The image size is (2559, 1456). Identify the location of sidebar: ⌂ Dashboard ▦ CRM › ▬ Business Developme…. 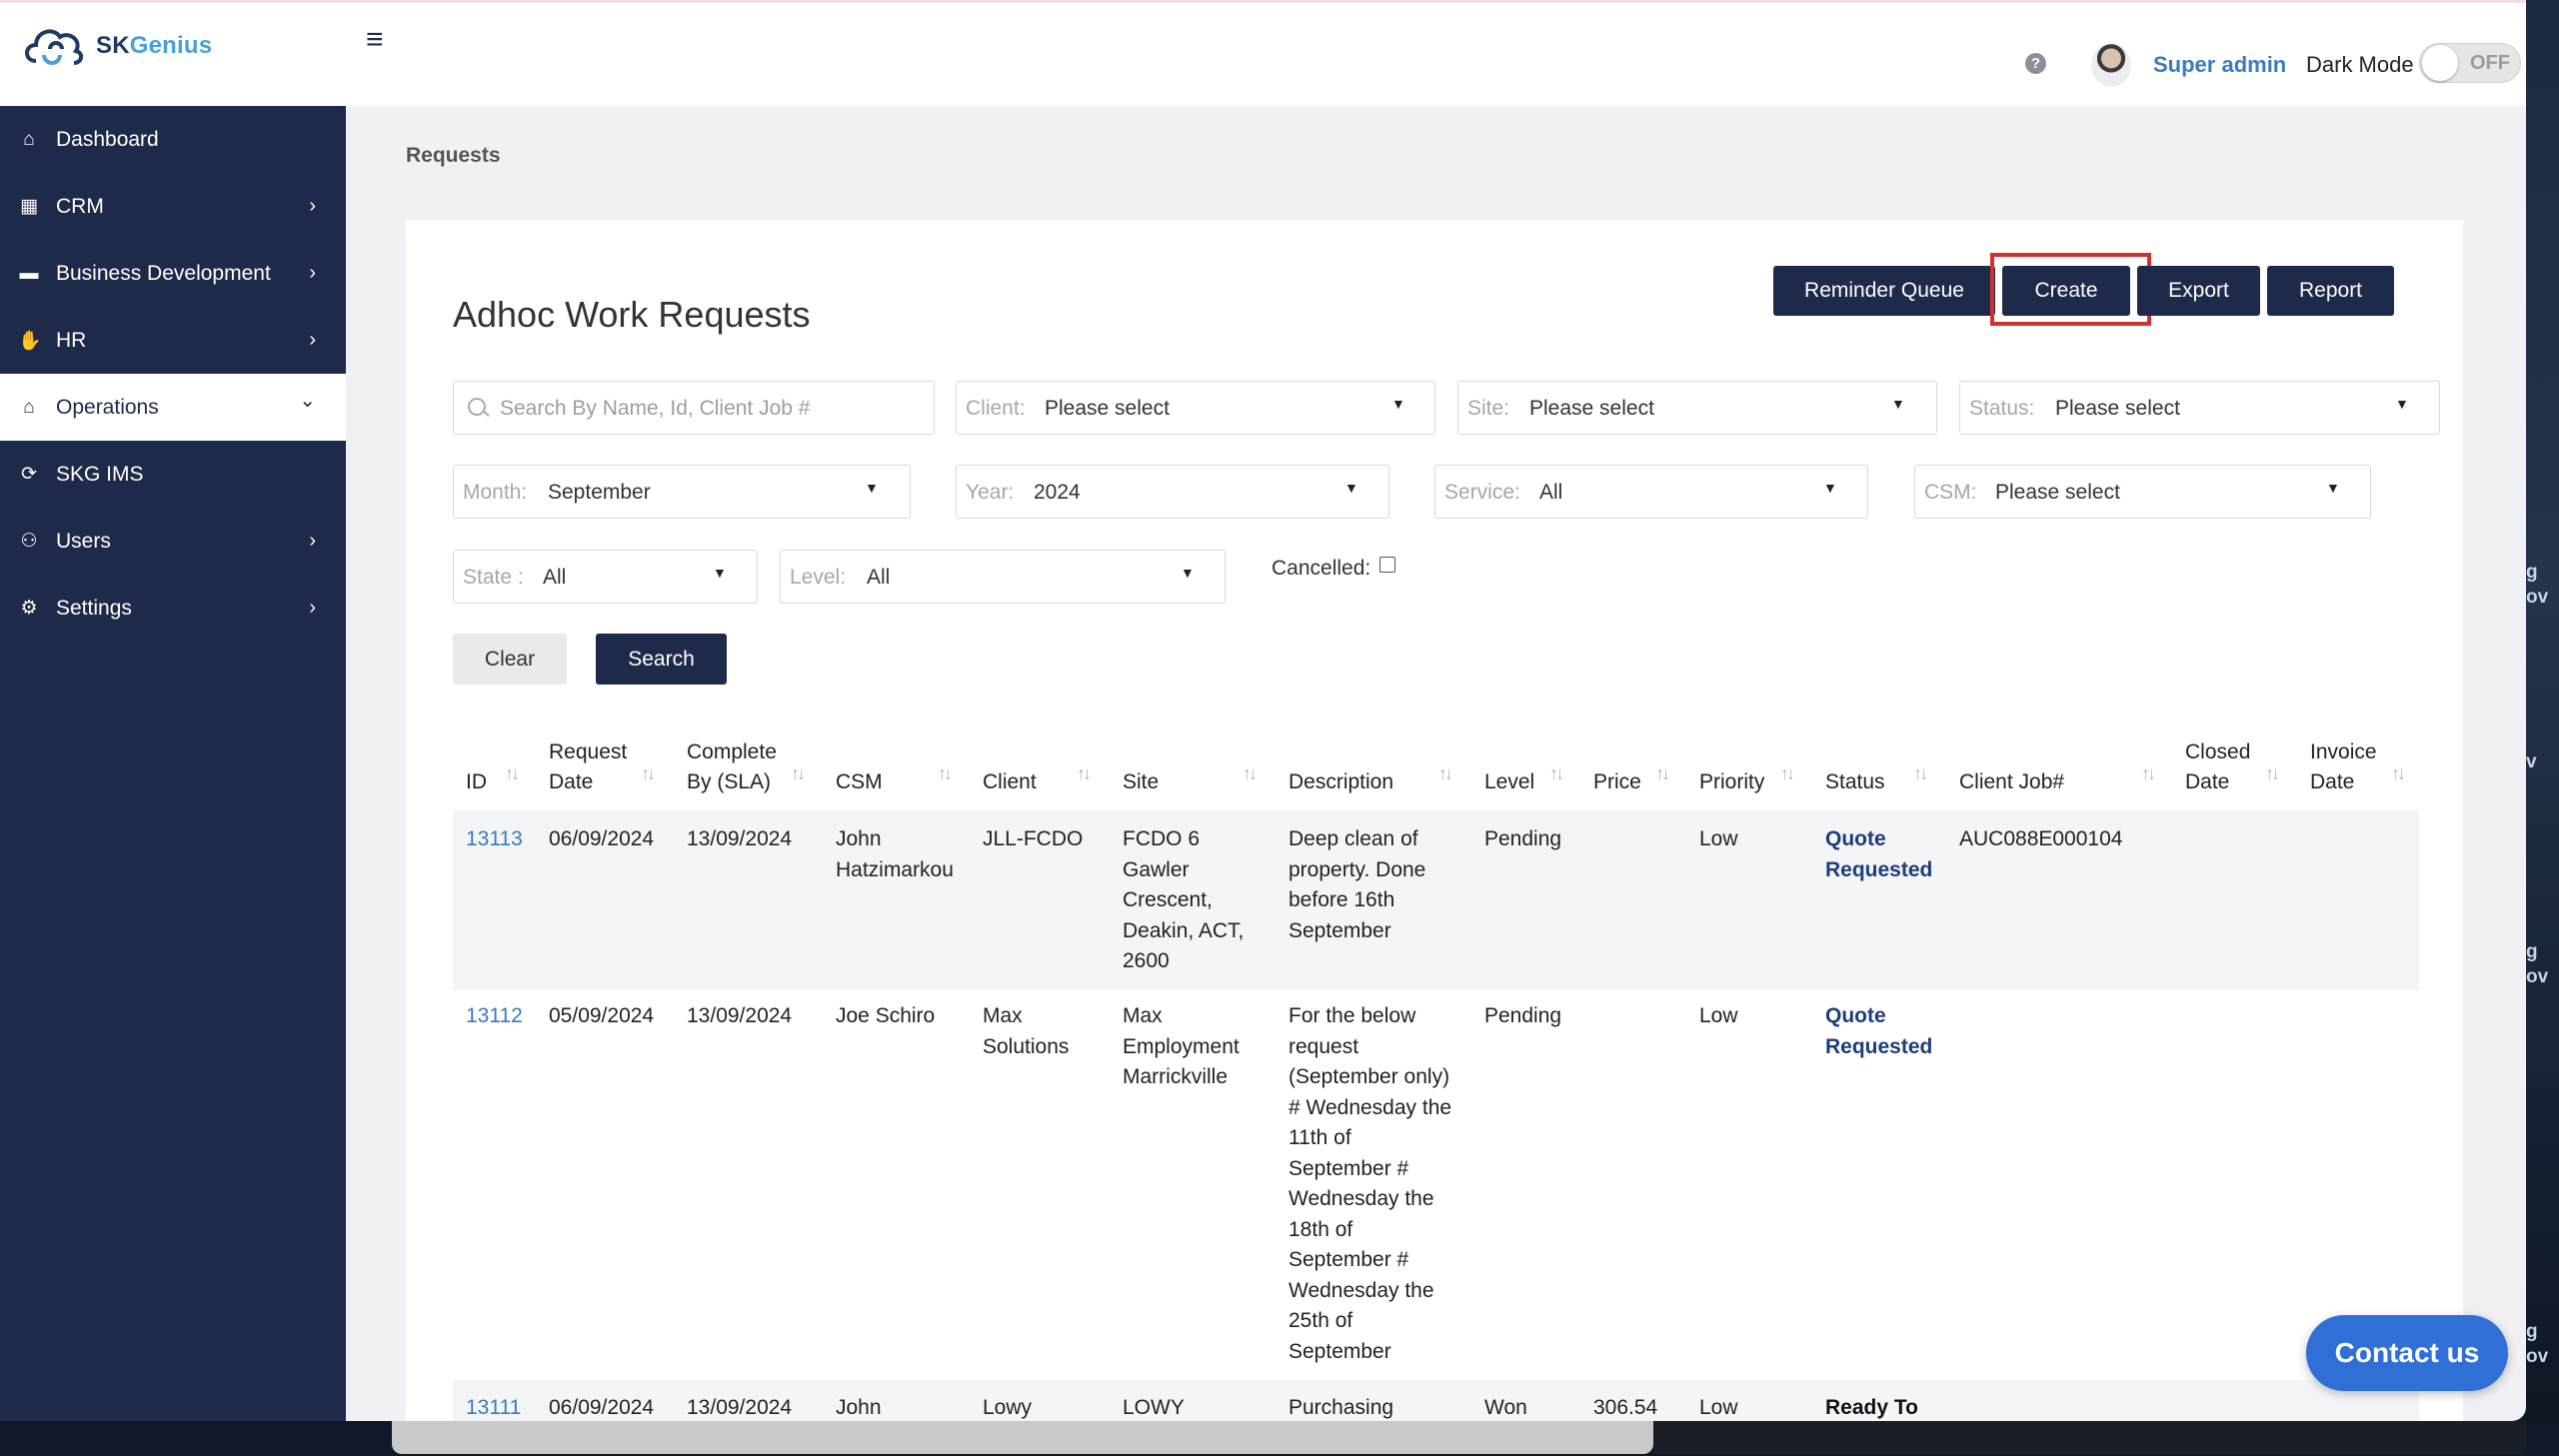
(173, 763).